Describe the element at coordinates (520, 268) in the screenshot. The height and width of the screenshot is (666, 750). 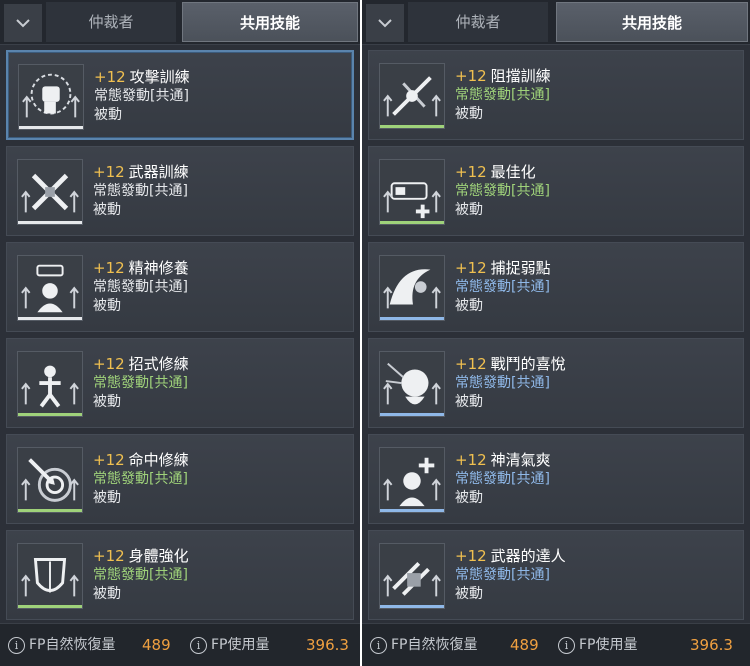
I see `skill-name: 捕捉弱點` at that location.